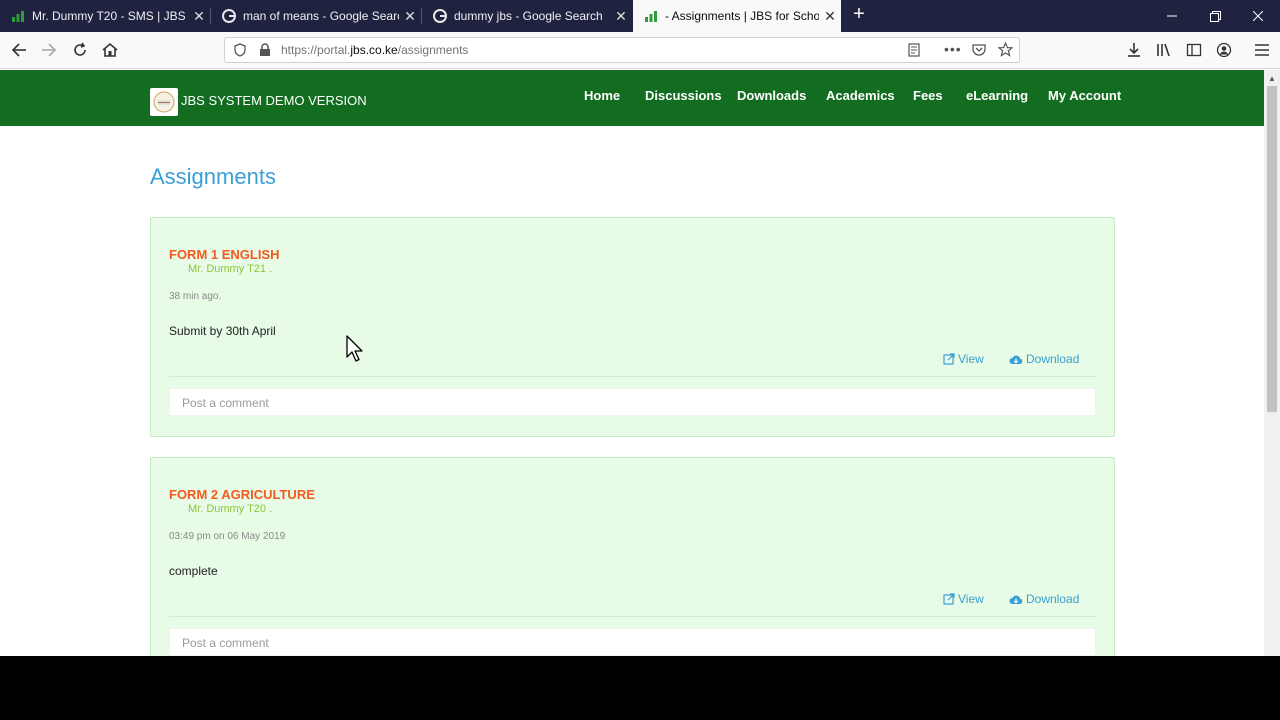 The height and width of the screenshot is (720, 1280). What do you see at coordinates (321, 16) in the screenshot?
I see `tab-title: man of means - Google Search` at bounding box center [321, 16].